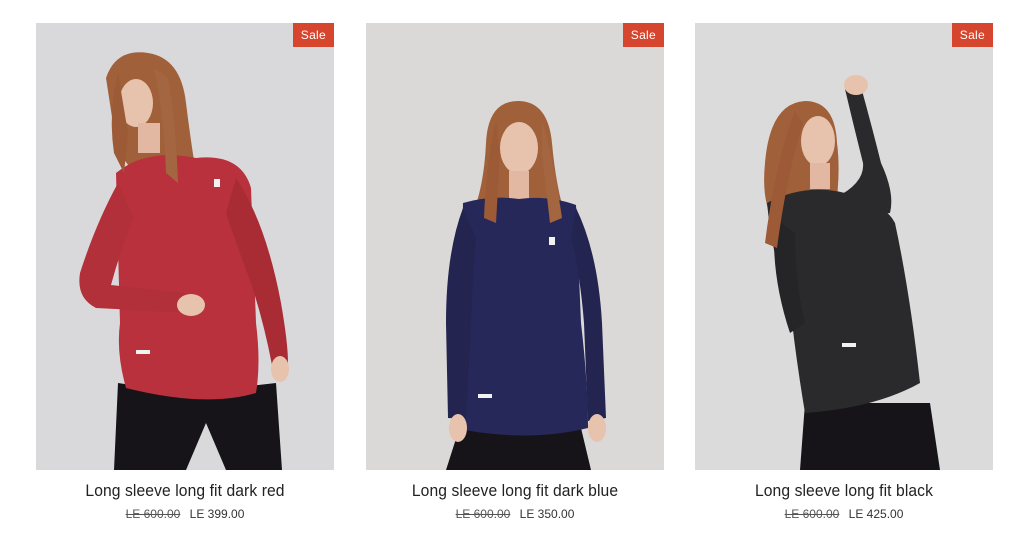  I want to click on product-title: Long sleeve long fit black, so click(844, 491).